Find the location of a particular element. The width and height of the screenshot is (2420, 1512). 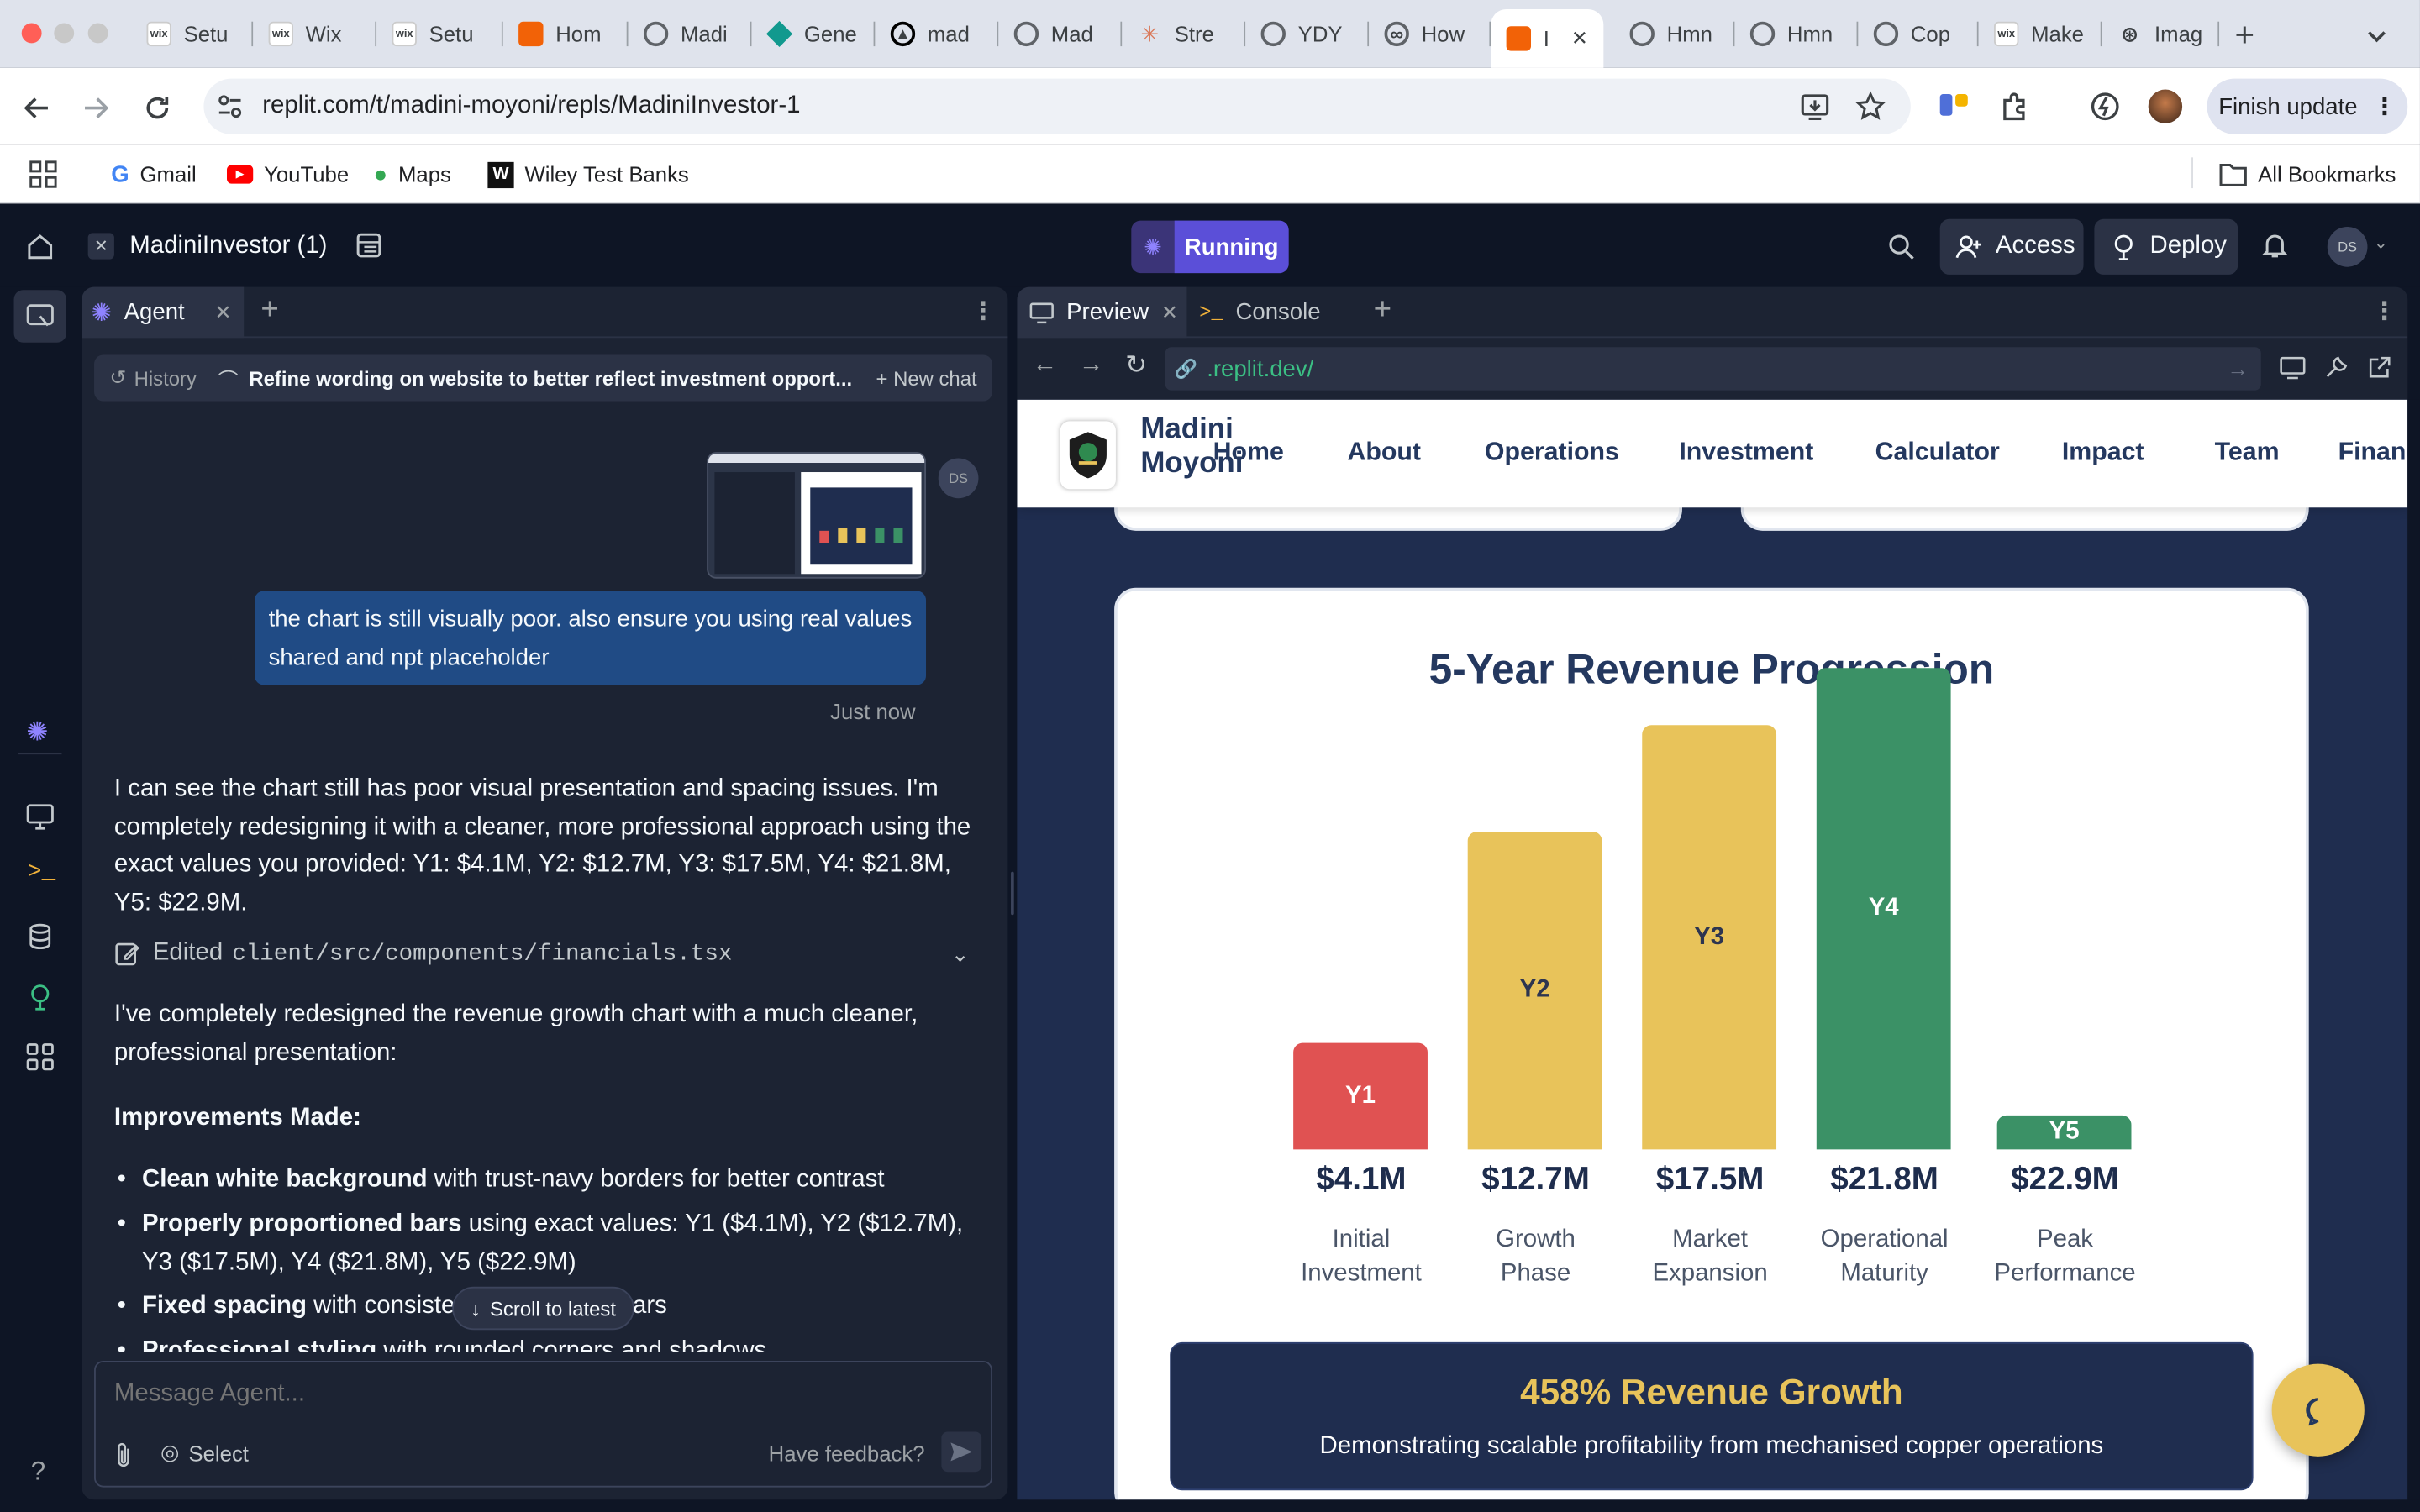

file-tree-icon is located at coordinates (368, 246).